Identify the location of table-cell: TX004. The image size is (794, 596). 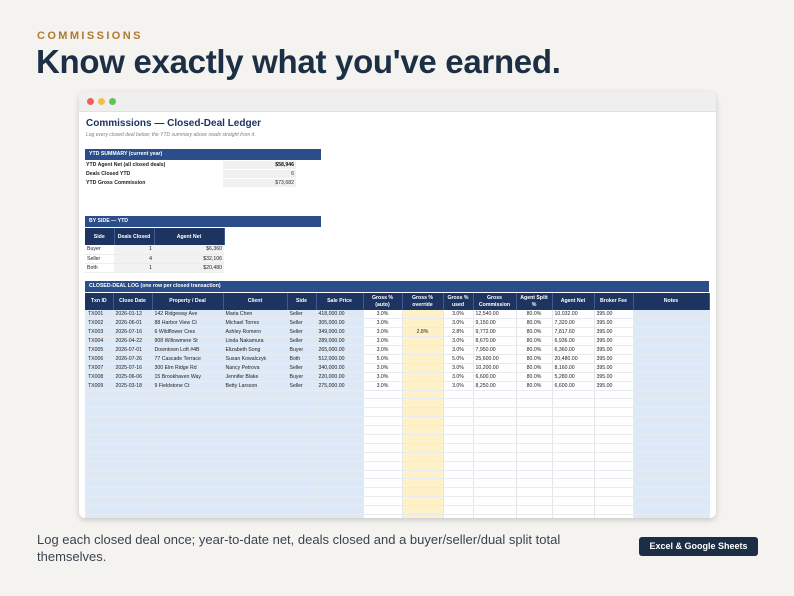
(99, 341).